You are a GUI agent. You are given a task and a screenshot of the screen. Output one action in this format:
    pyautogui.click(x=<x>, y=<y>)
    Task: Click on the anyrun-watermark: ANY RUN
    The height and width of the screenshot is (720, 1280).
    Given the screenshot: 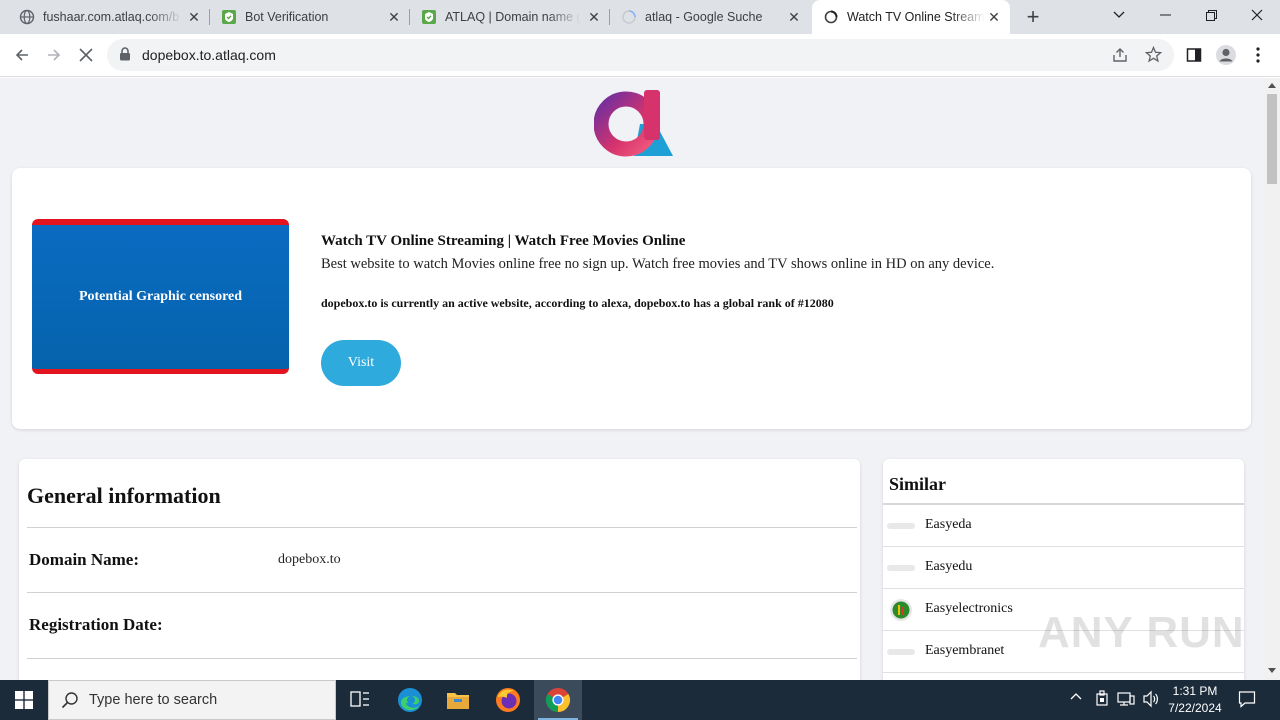 What is the action you would take?
    pyautogui.click(x=1141, y=632)
    